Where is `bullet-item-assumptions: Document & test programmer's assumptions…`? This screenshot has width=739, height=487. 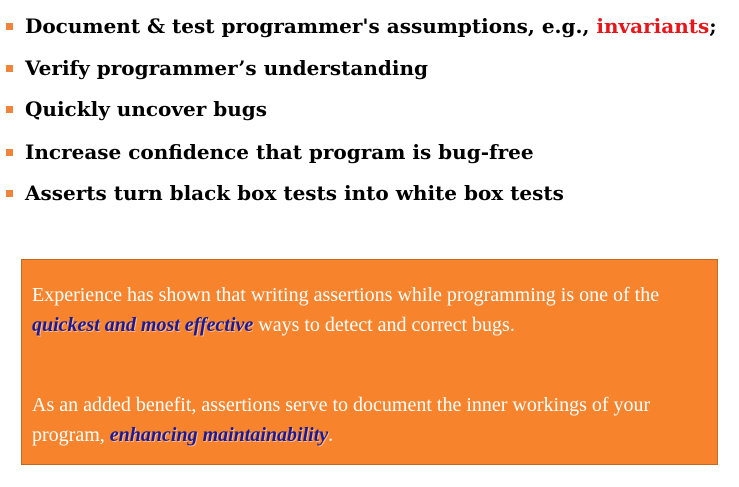 bullet-item-assumptions: Document & test programmer's assumptions… is located at coordinates (361, 26).